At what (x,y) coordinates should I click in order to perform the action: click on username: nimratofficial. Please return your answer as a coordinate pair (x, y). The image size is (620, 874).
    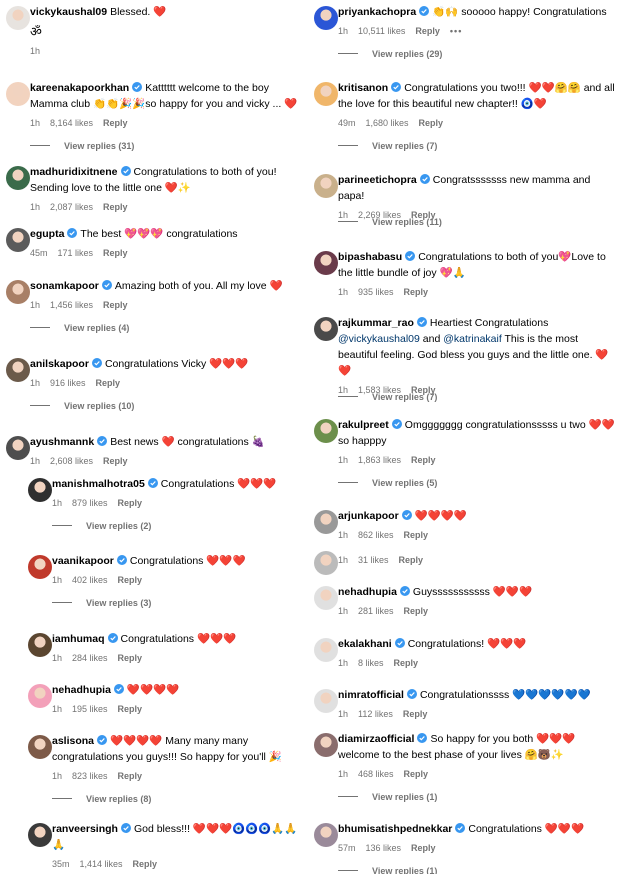
    Looking at the image, I should click on (371, 695).